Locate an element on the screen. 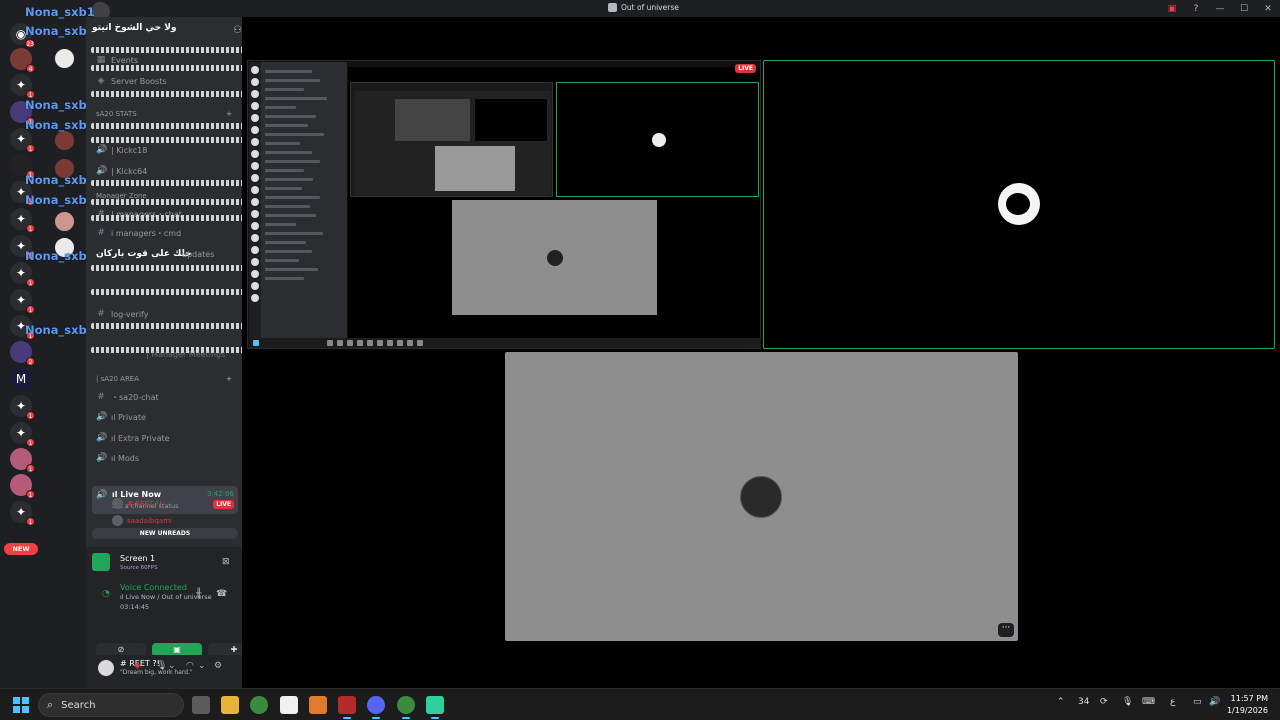 This screenshot has height=720, width=1280. disconnect-icon: ☎ is located at coordinates (221, 594).